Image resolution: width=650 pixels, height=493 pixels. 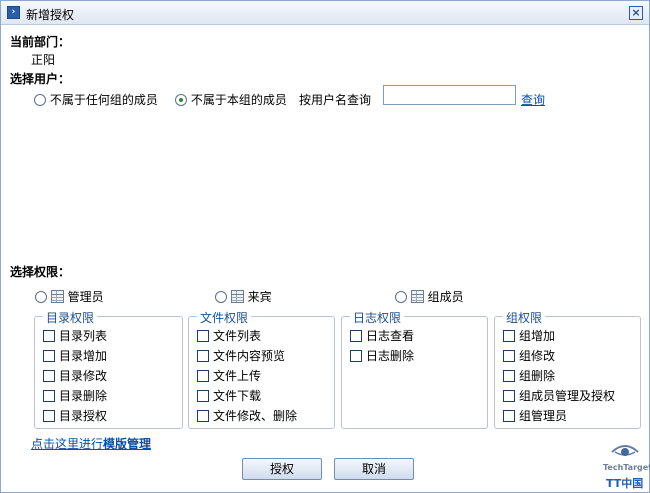 I want to click on template-manage-link: 点击这里进行模版管理, so click(x=91, y=443).